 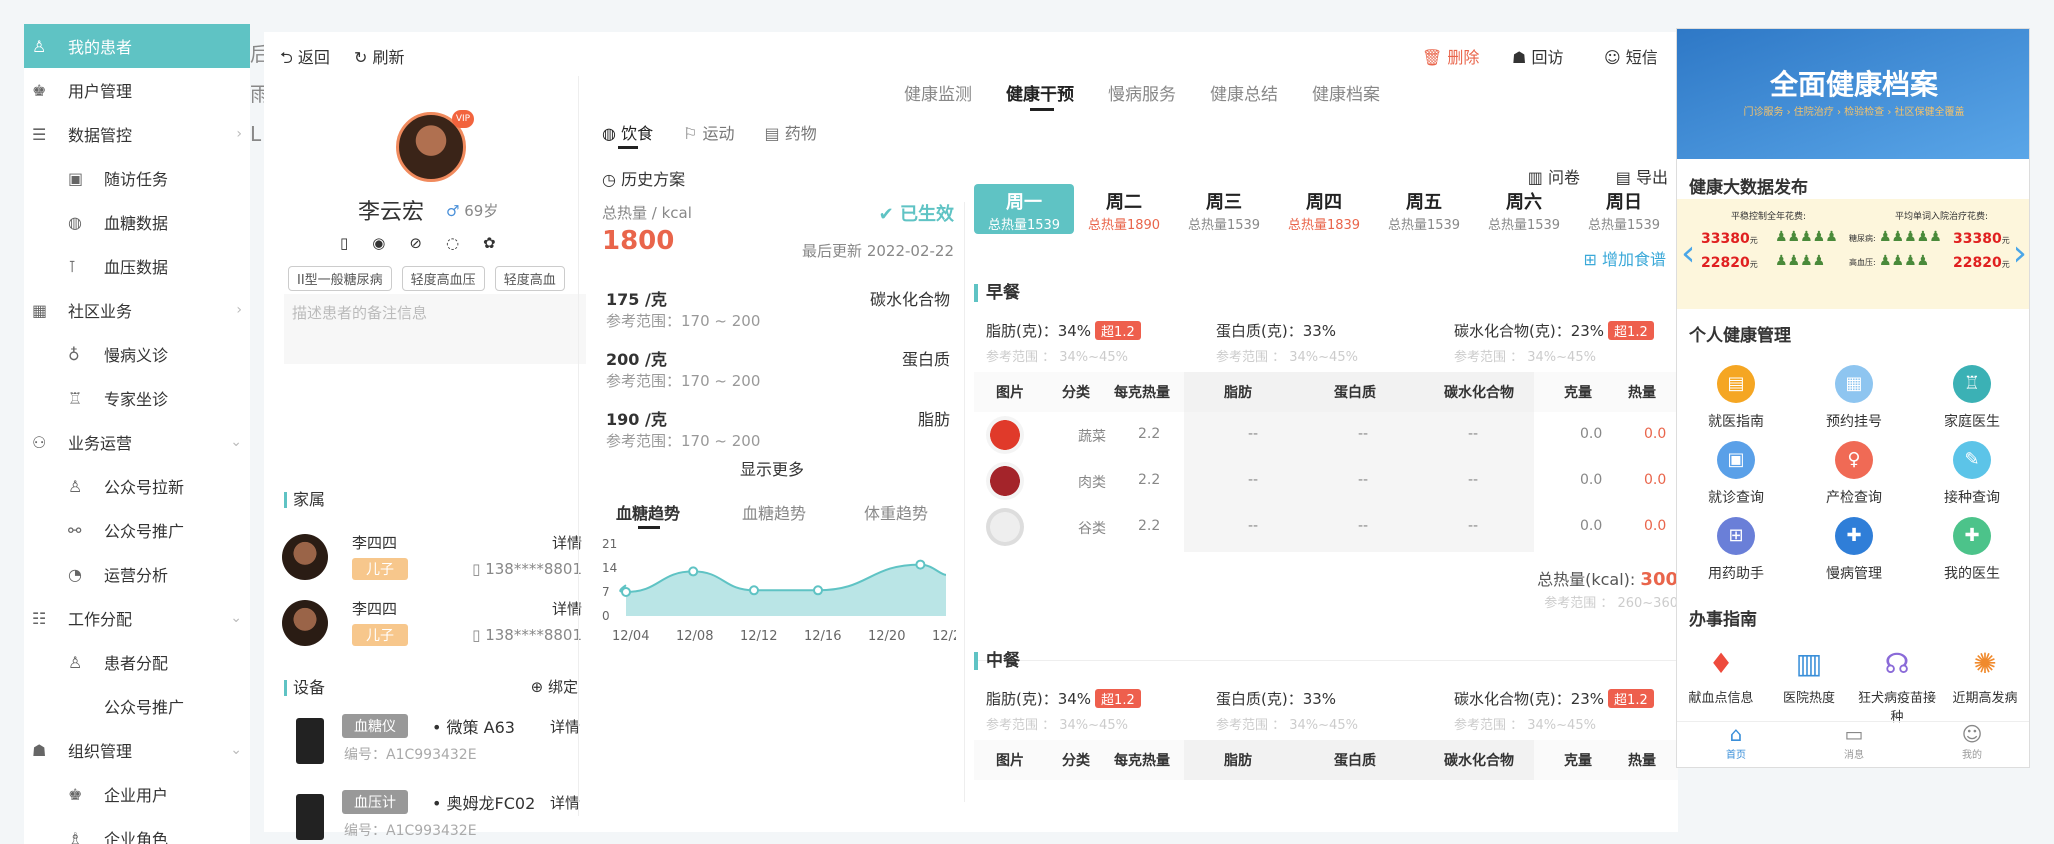 What do you see at coordinates (933, 419) in the screenshot?
I see `nutrient-name: 脂肪` at bounding box center [933, 419].